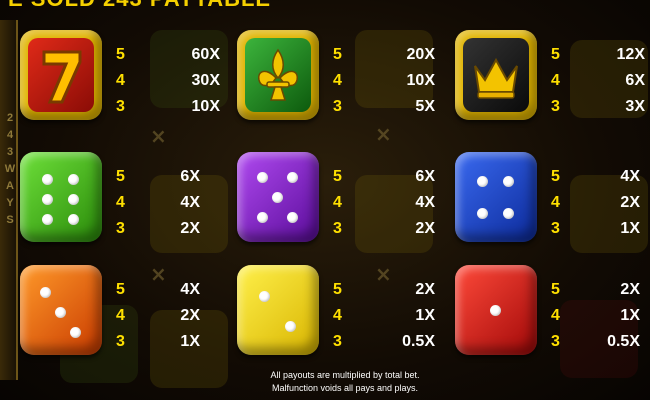 The width and height of the screenshot is (650, 400). Describe the element at coordinates (496, 75) in the screenshot. I see `crown-icon` at that location.